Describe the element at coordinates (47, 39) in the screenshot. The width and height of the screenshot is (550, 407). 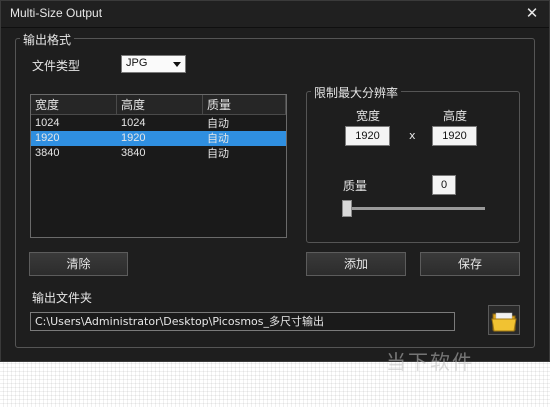
I see `output-format-group-label: 输出格式` at that location.